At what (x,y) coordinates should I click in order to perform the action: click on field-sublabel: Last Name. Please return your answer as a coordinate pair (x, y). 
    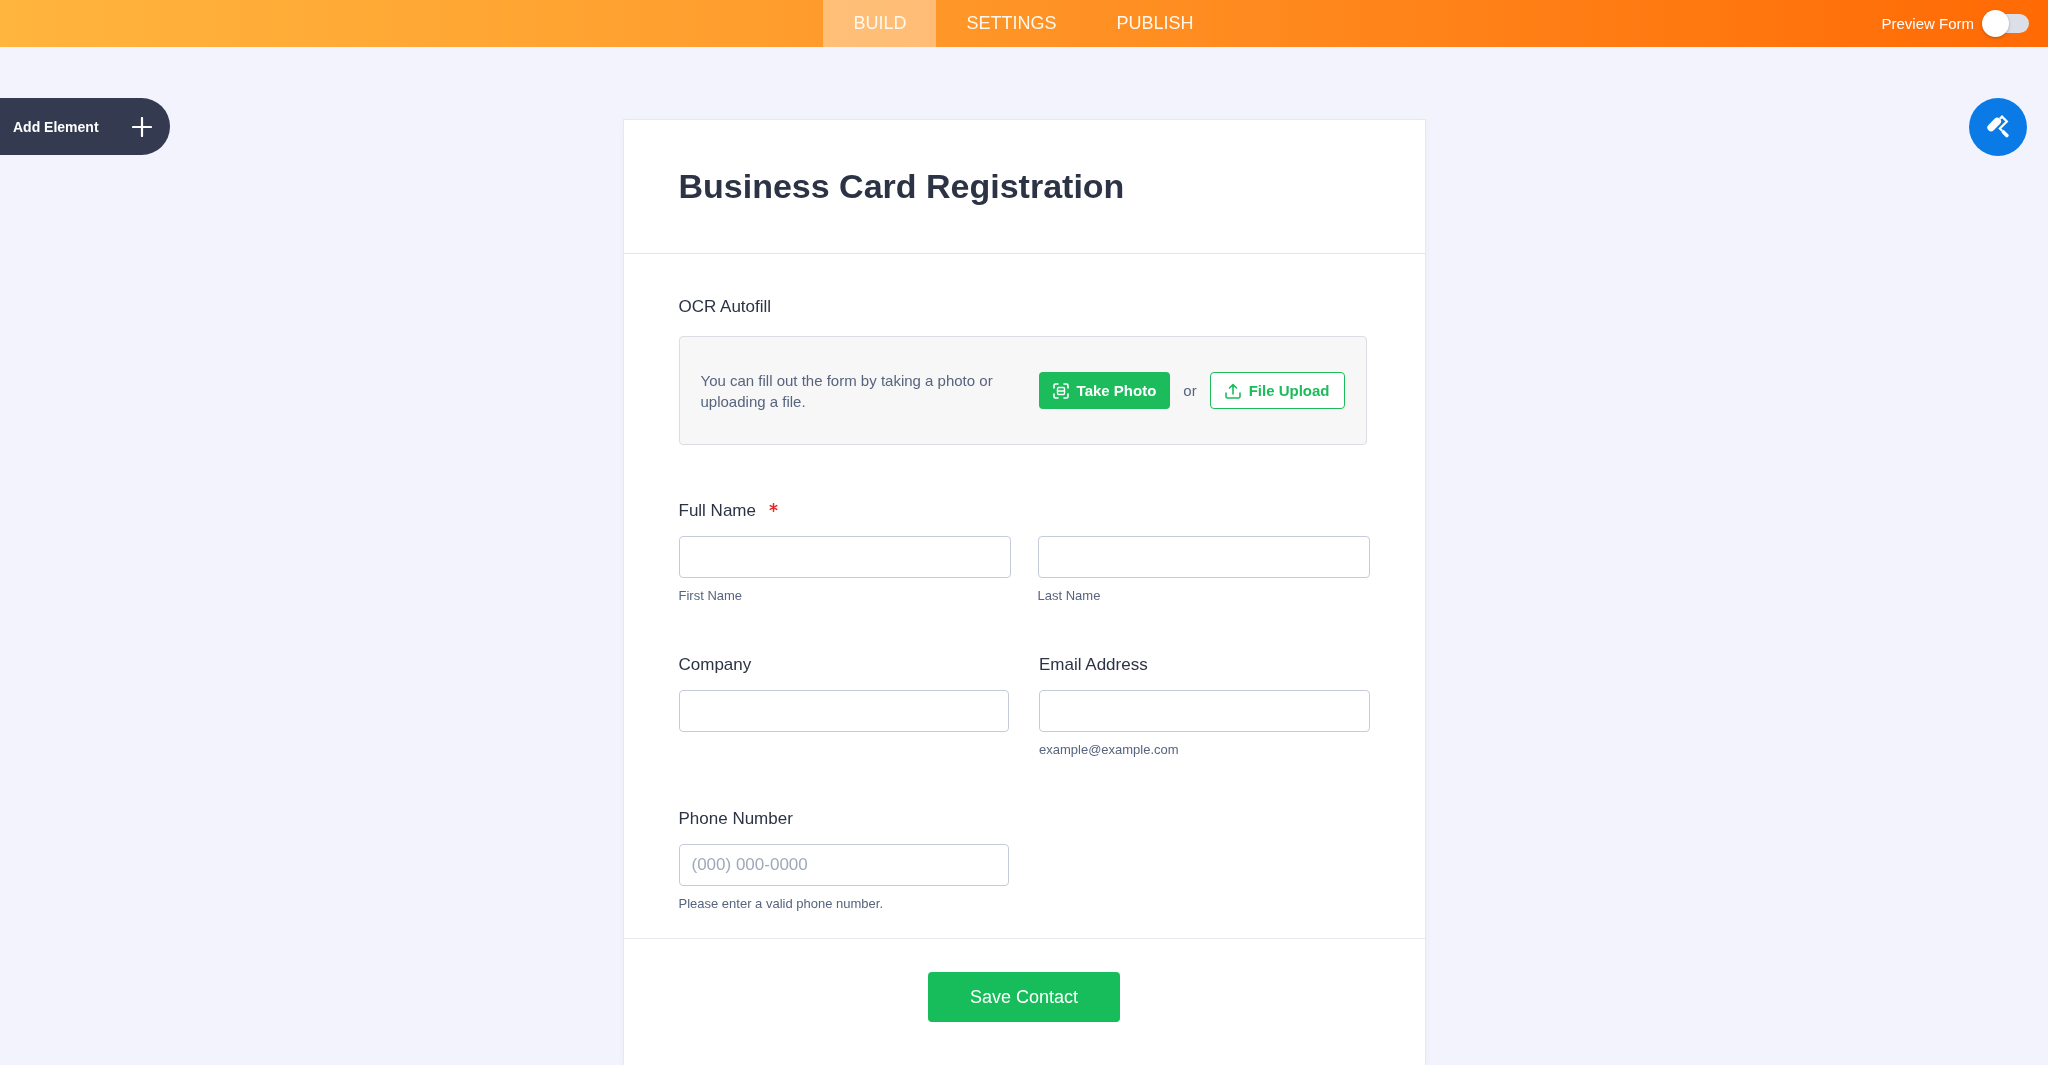
    Looking at the image, I should click on (1069, 596).